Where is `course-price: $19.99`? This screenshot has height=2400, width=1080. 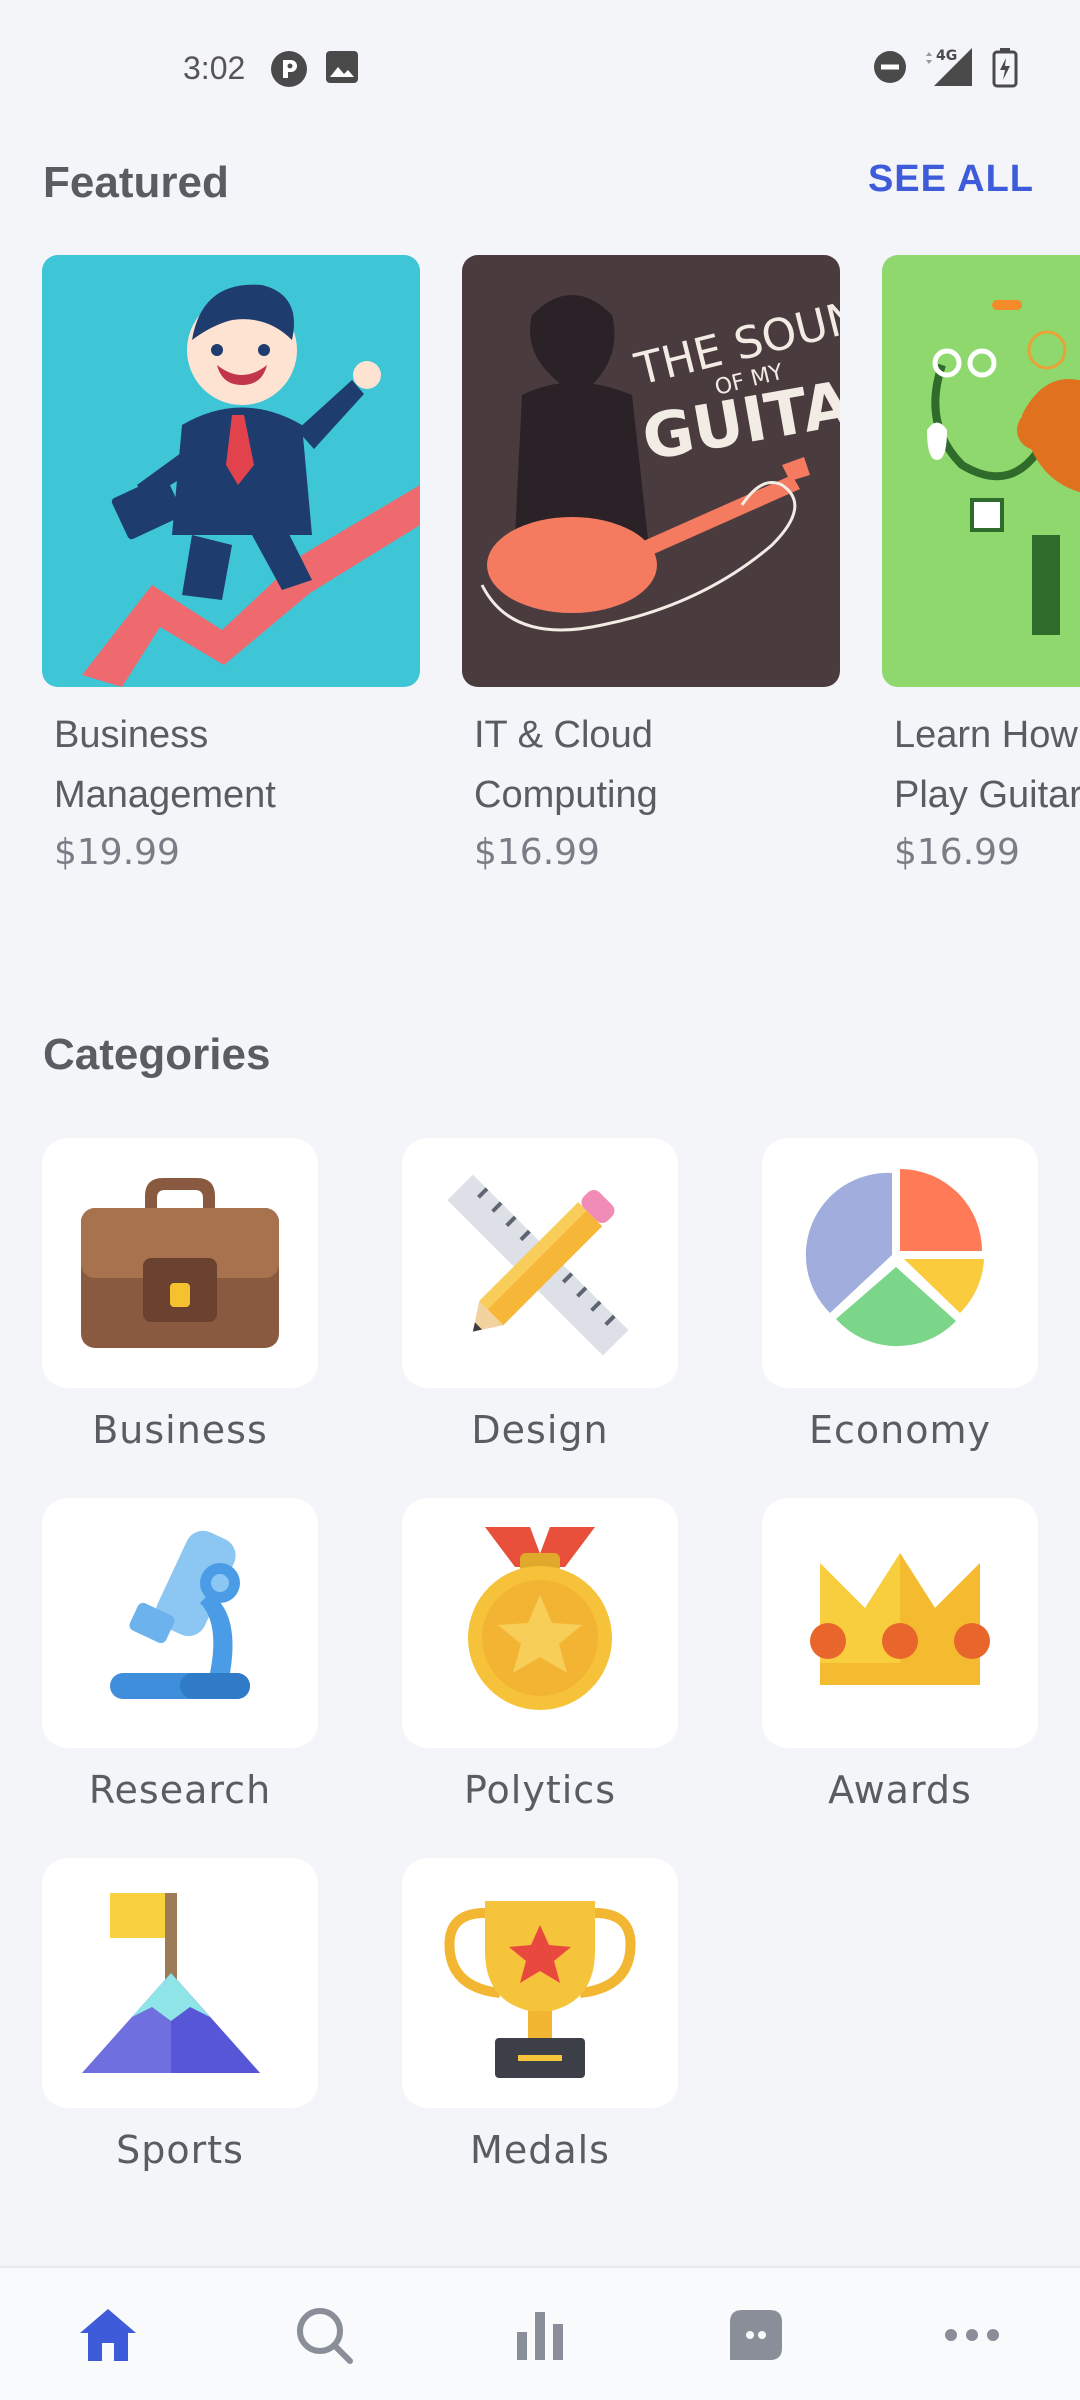
course-price: $19.99 is located at coordinates (117, 852).